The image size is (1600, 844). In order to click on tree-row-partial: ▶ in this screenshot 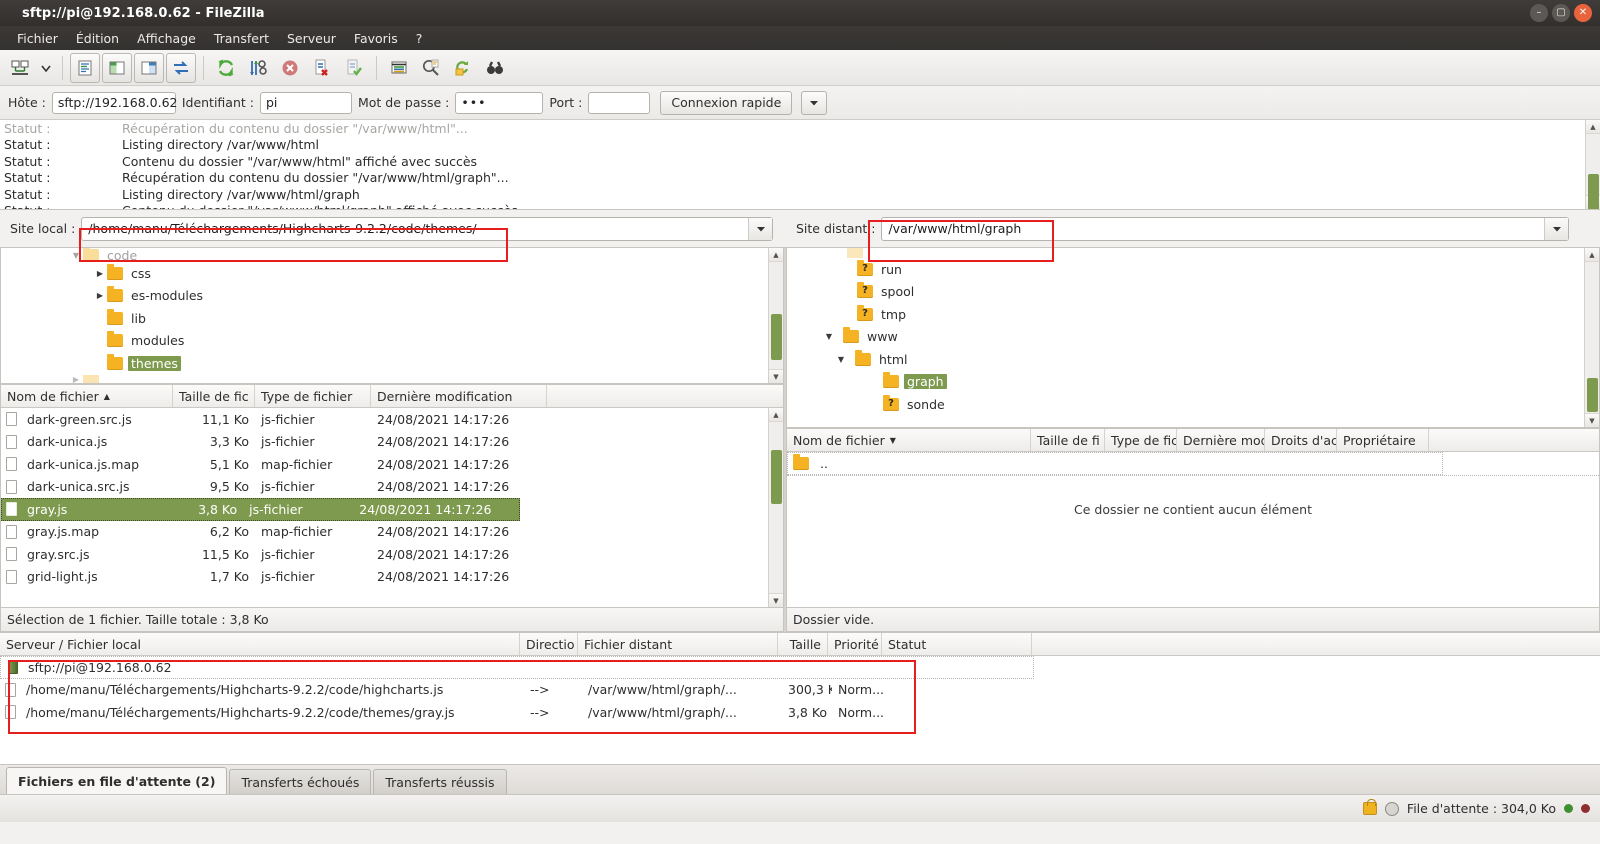, I will do `click(392, 378)`.